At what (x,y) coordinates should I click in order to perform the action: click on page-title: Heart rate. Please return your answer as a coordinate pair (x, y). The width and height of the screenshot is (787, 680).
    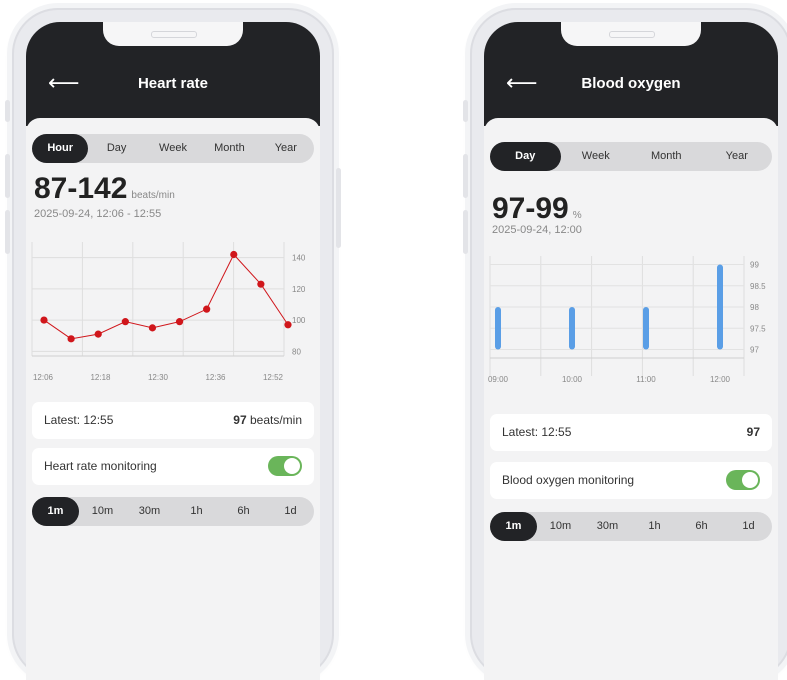
    Looking at the image, I should click on (173, 83).